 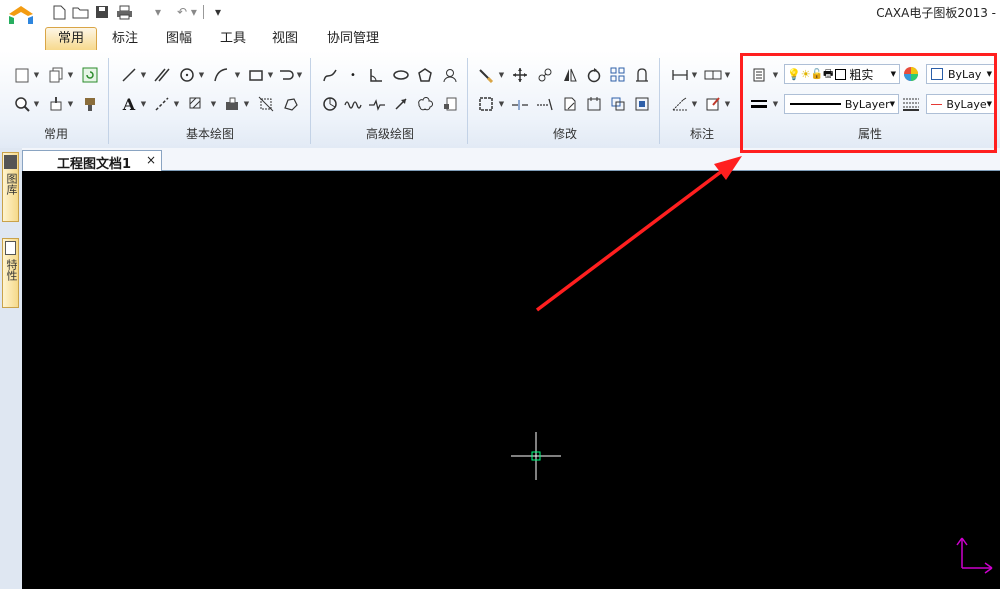 What do you see at coordinates (209, 134) in the screenshot?
I see `group-label-basic-draw: 基本绘图` at bounding box center [209, 134].